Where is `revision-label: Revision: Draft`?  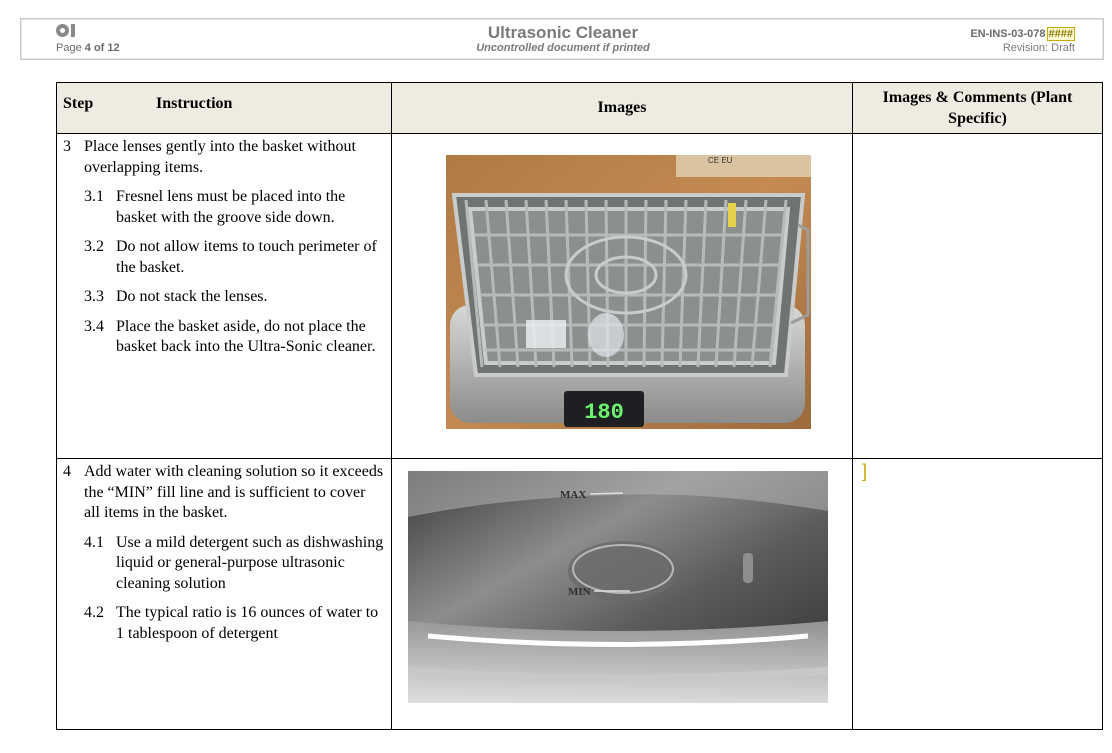 revision-label: Revision: Draft is located at coordinates (1038, 48).